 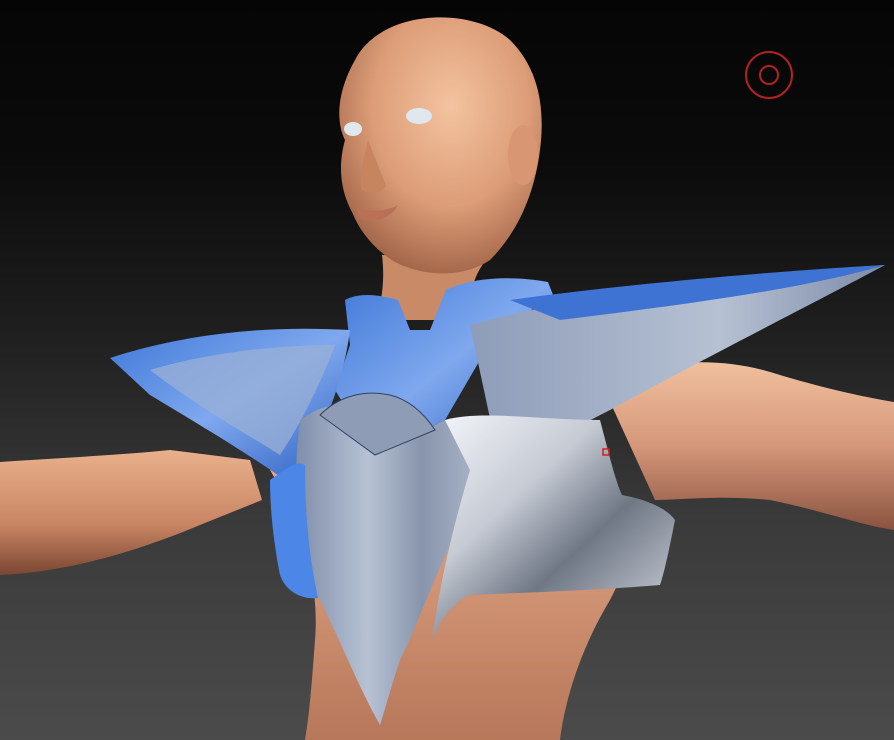 I want to click on right-eye, so click(x=419, y=116).